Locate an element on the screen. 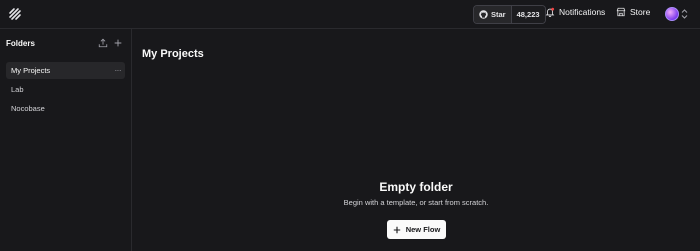 This screenshot has height=251, width=700. github-star-label: Star is located at coordinates (498, 14).